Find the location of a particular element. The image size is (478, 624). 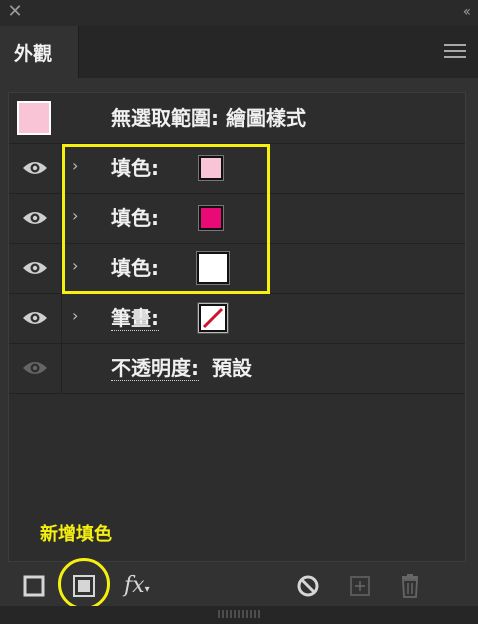

tab-appearance: 外觀 is located at coordinates (39, 52).